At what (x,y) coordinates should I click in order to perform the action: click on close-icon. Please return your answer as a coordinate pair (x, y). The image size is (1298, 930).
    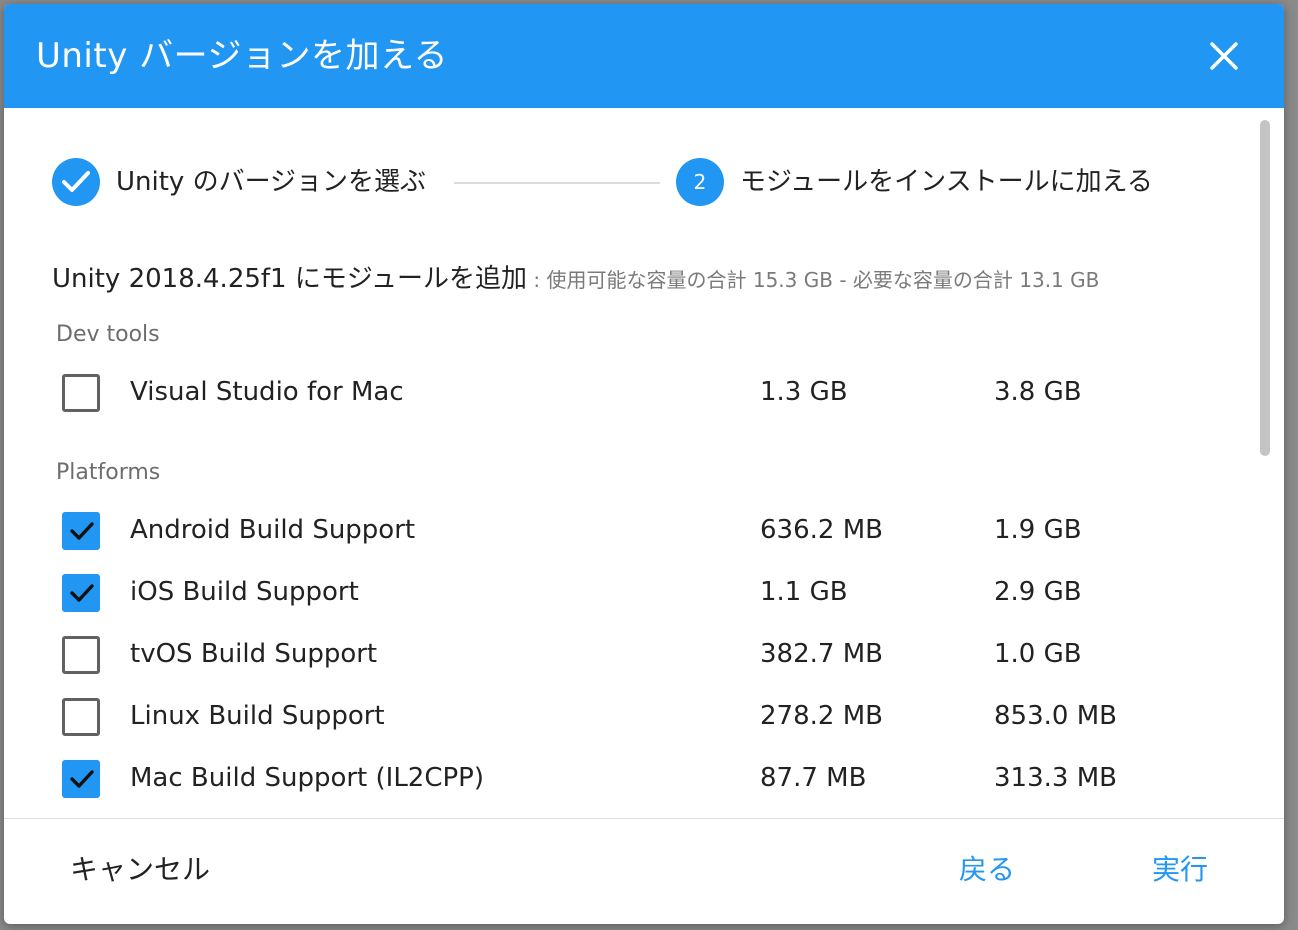
    Looking at the image, I should click on (1224, 56).